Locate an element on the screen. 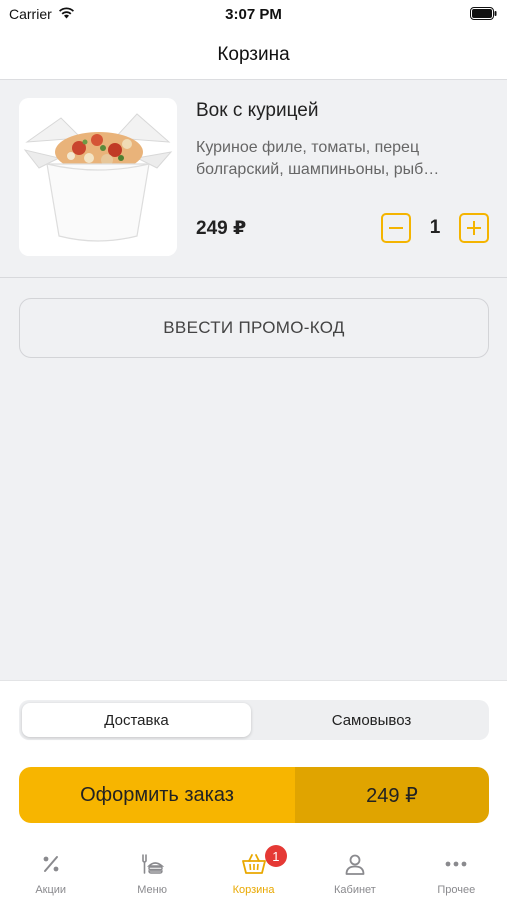  tab-label: Акции is located at coordinates (51, 890).